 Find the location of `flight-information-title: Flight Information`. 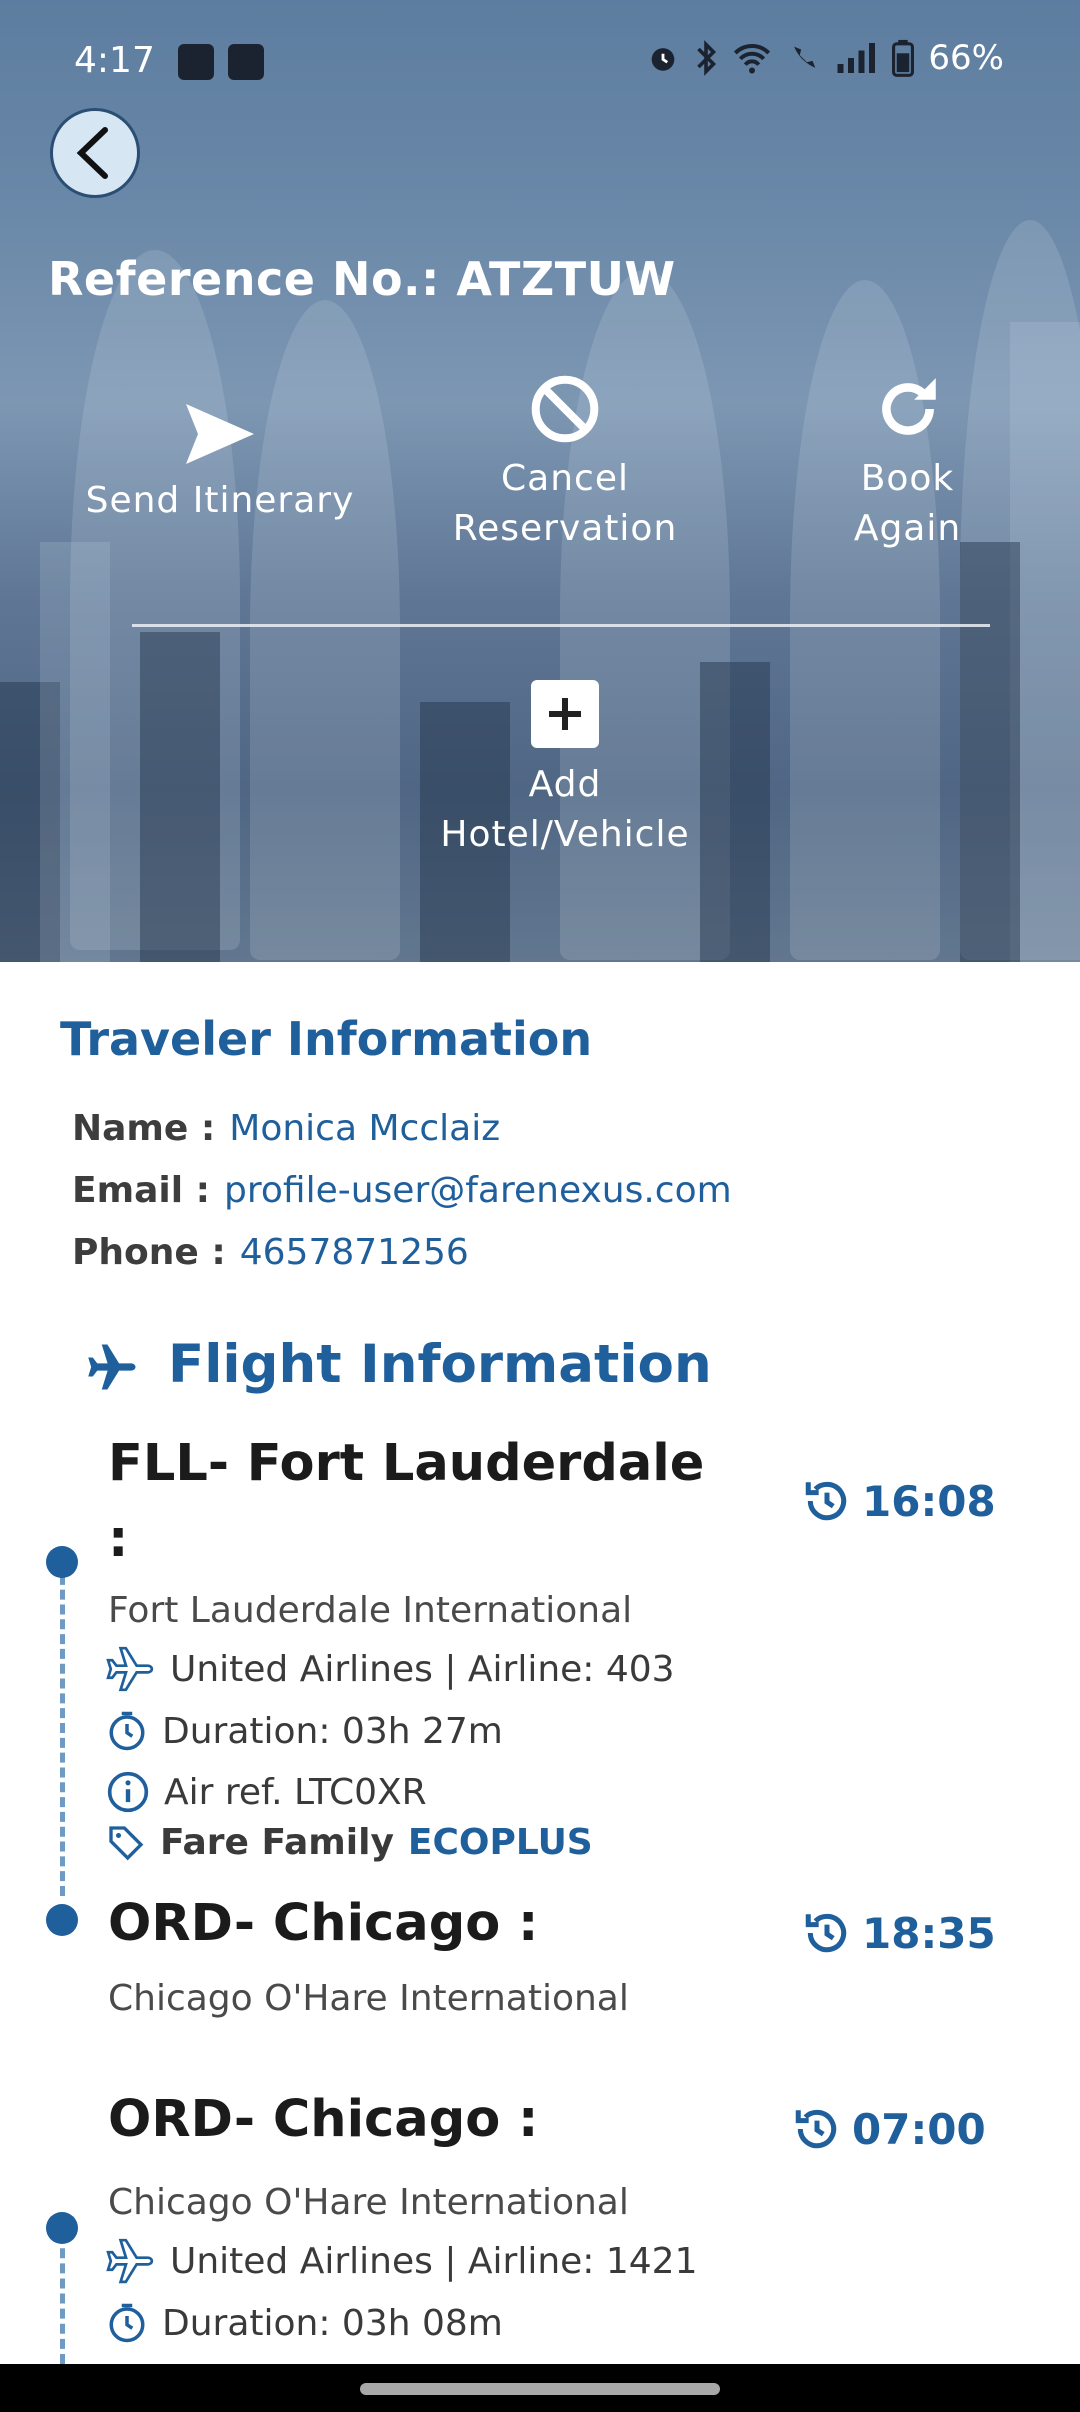

flight-information-title: Flight Information is located at coordinates (440, 1364).